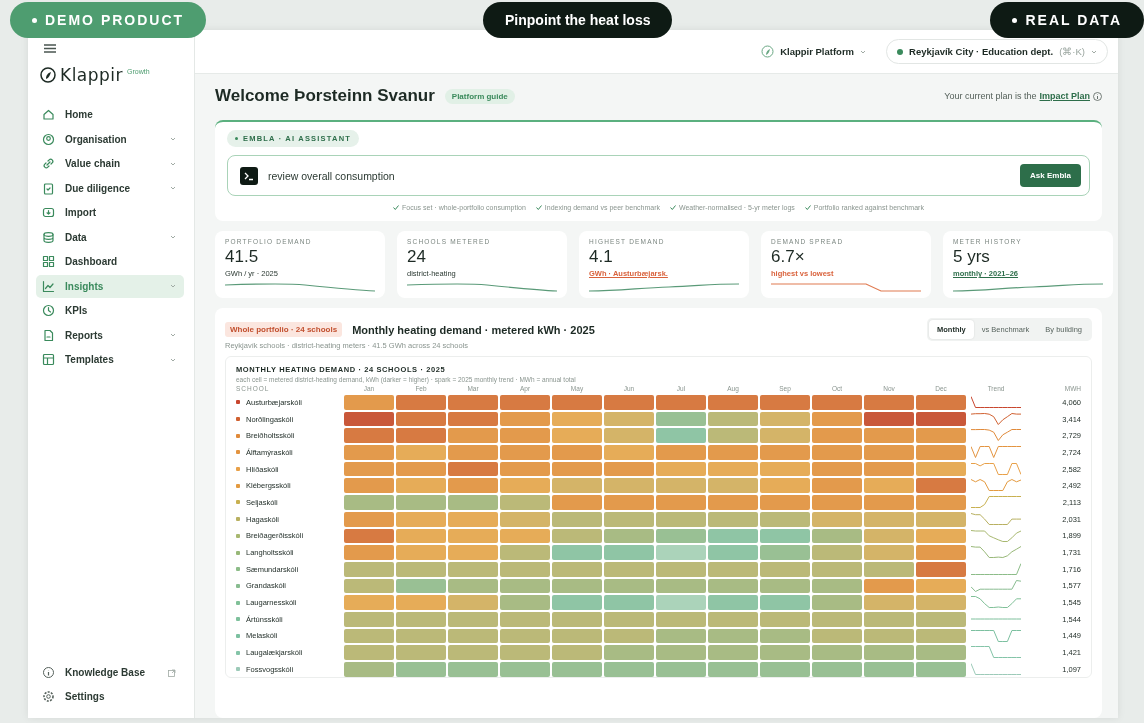 This screenshot has width=1144, height=723. I want to click on banner-label: Pinpoint the heat loss, so click(578, 20).